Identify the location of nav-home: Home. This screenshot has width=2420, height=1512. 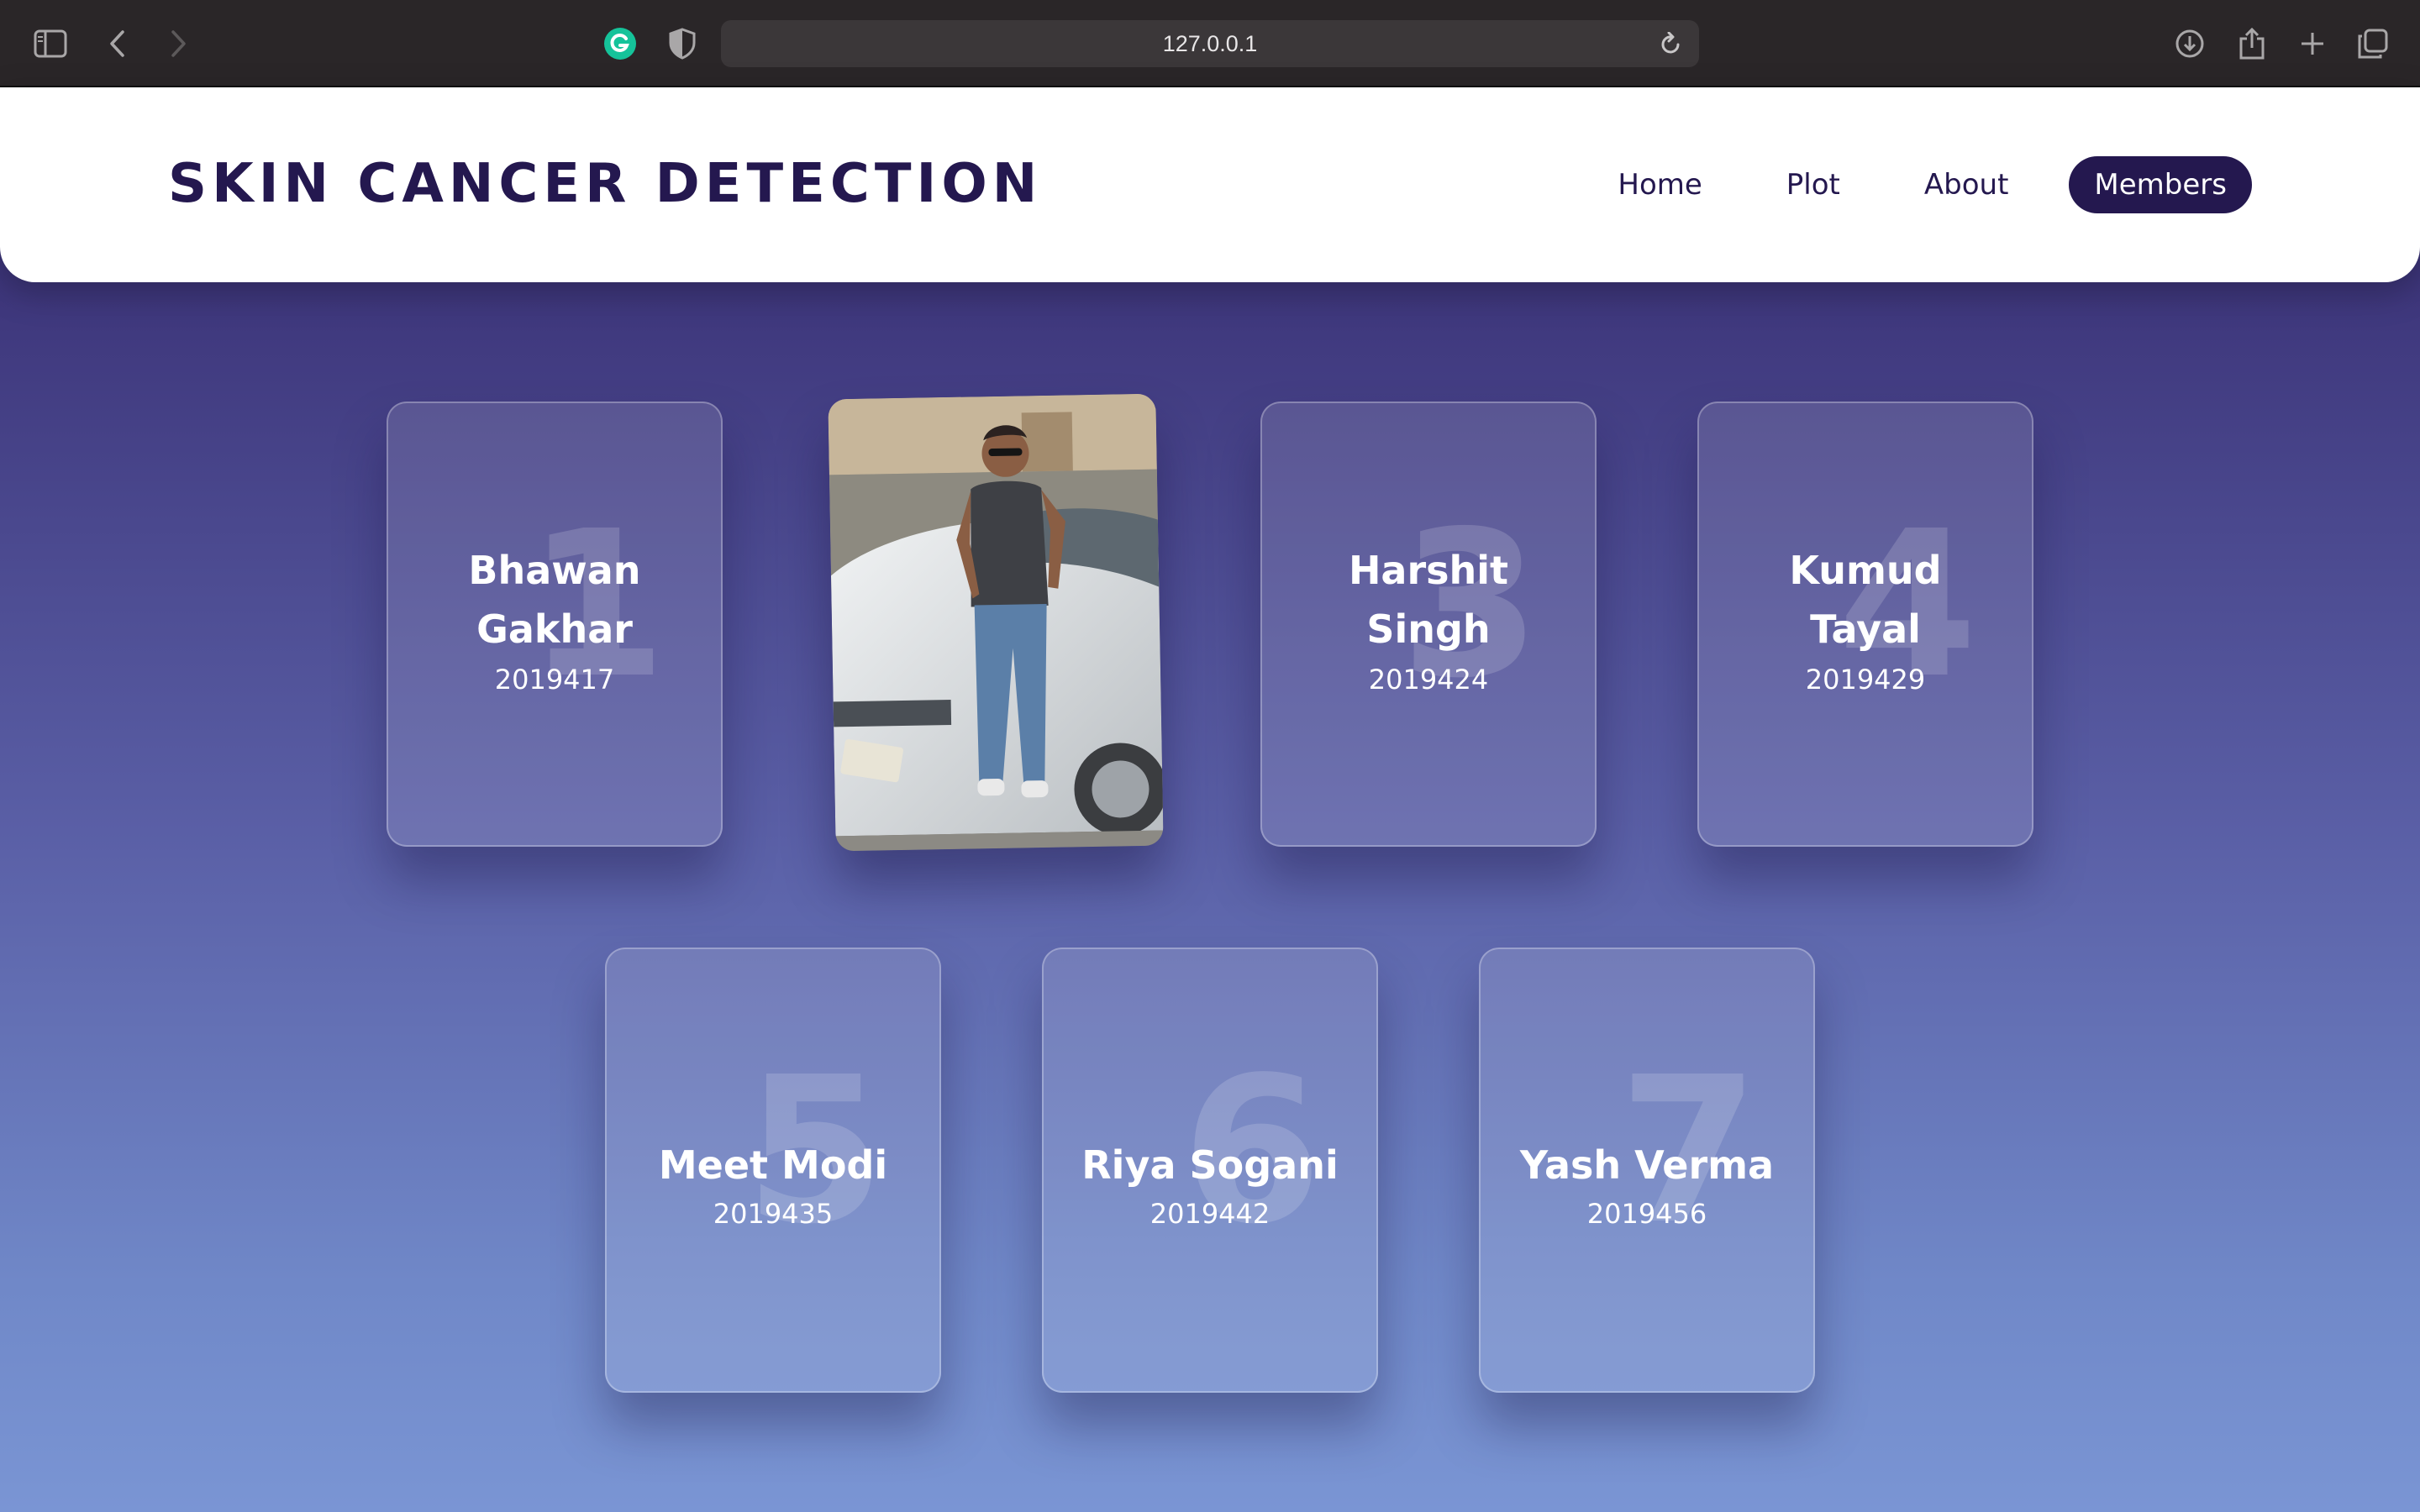
(1660, 185).